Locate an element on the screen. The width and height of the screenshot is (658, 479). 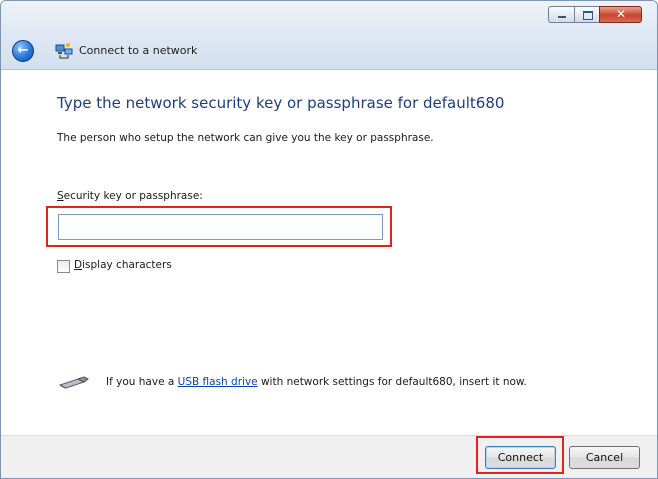
back-arrow-icon: ← is located at coordinates (23, 50).